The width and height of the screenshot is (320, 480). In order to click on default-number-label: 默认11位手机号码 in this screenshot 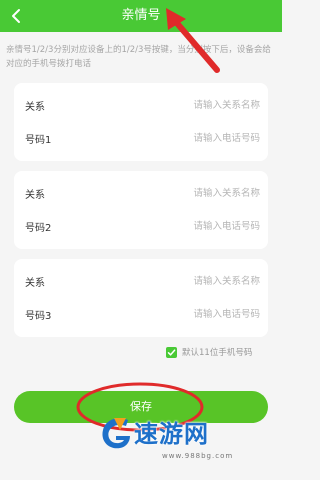, I will do `click(217, 353)`.